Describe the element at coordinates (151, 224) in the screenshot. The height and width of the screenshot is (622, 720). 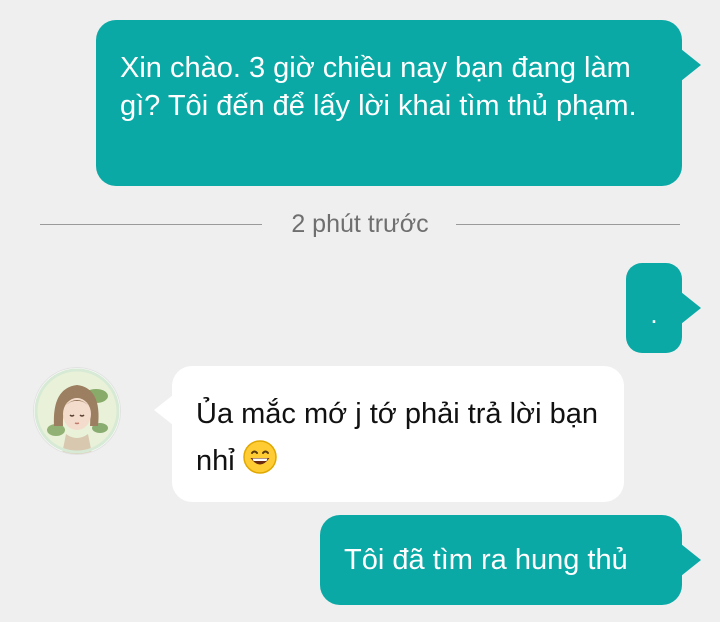
I see `divider-line-left` at that location.